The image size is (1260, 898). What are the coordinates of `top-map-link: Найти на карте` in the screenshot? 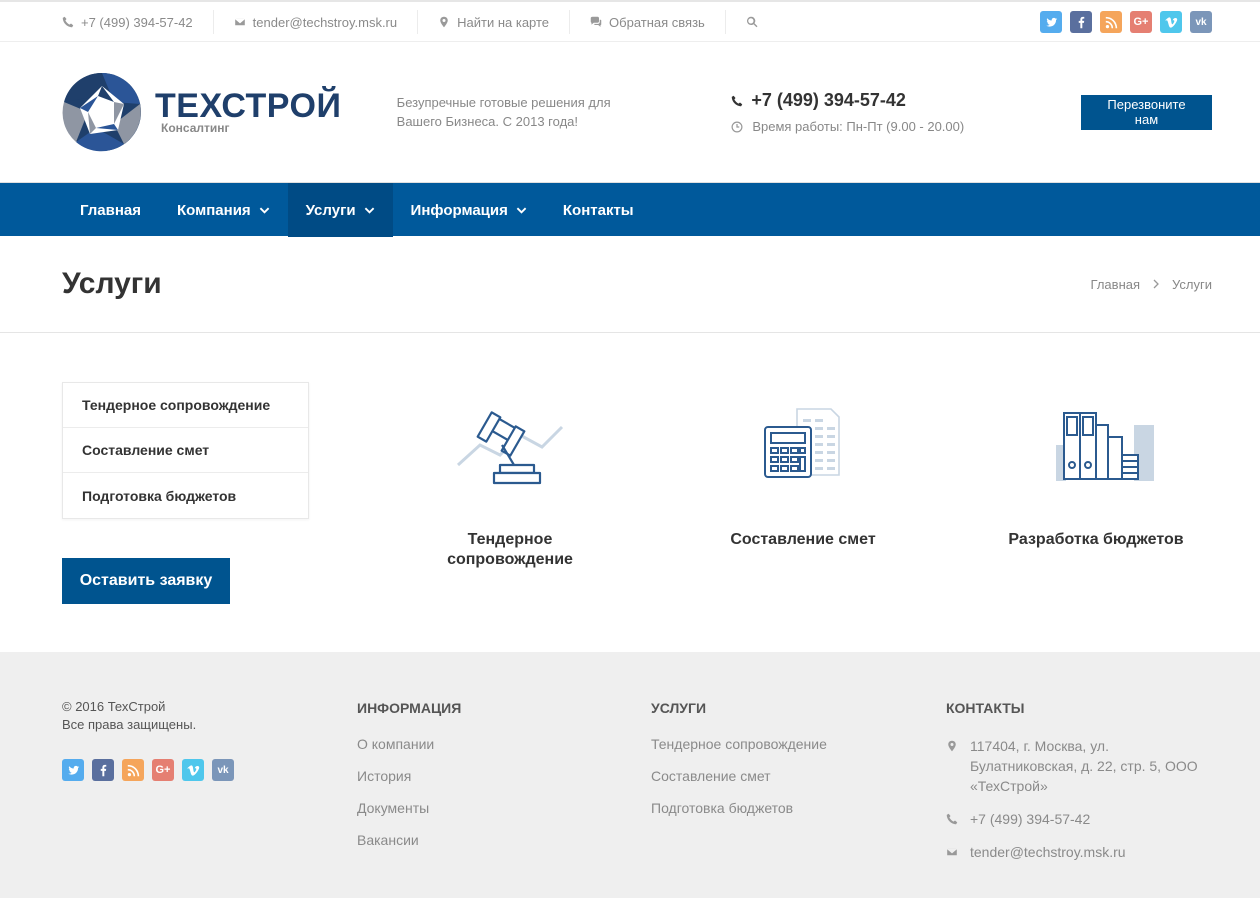 It's located at (494, 22).